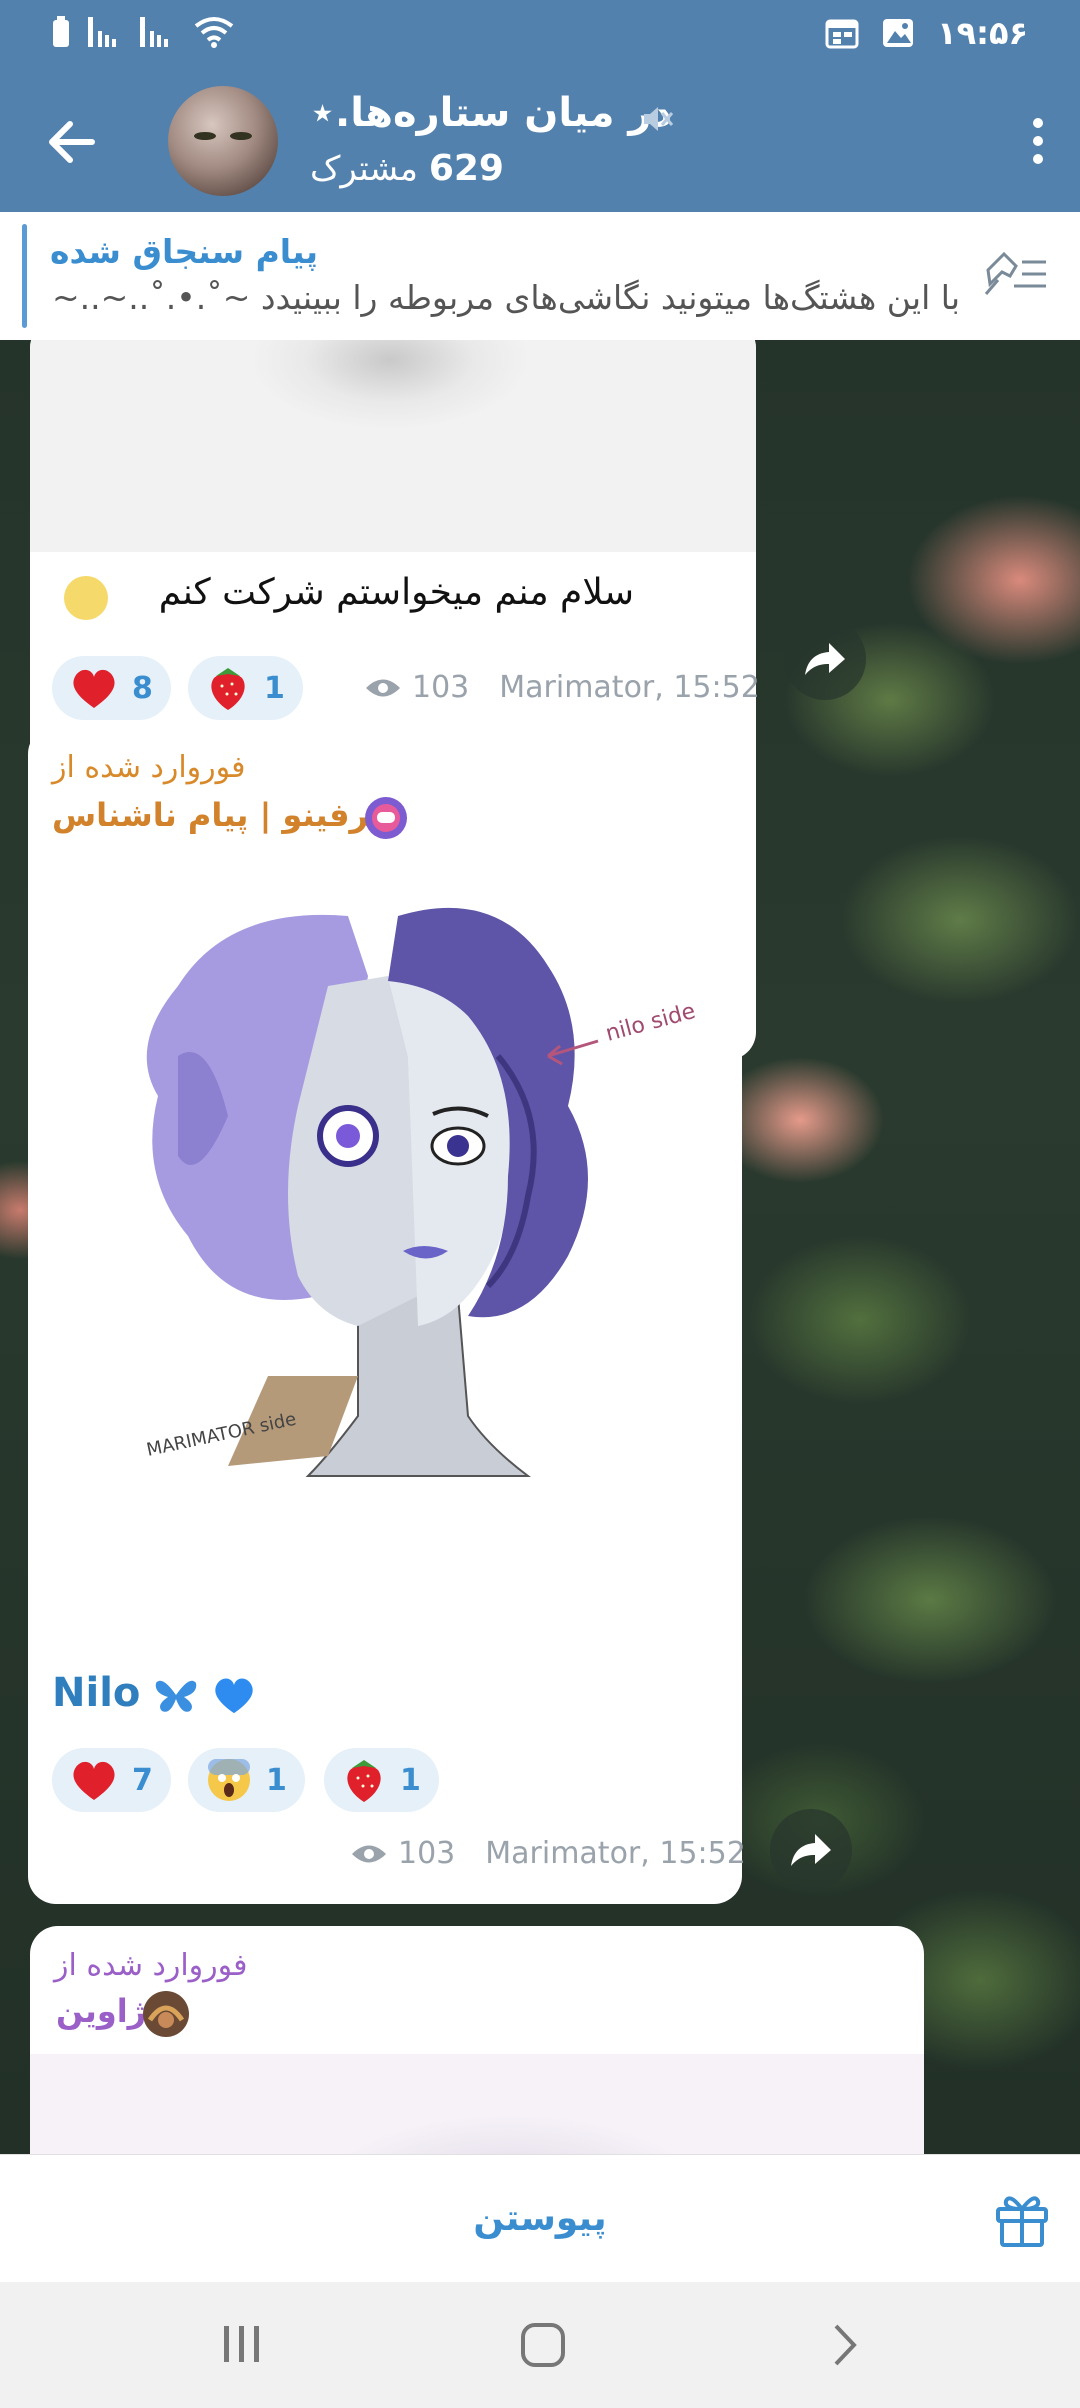 The image size is (1080, 2408). What do you see at coordinates (982, 33) in the screenshot?
I see `status-time: ۱۹:۵۶` at bounding box center [982, 33].